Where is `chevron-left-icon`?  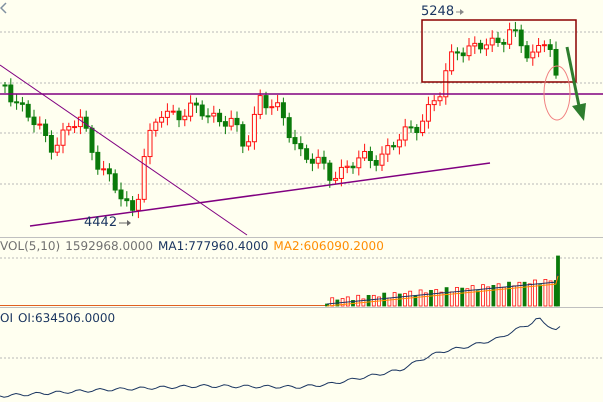
chevron-left-icon is located at coordinates (4, 8).